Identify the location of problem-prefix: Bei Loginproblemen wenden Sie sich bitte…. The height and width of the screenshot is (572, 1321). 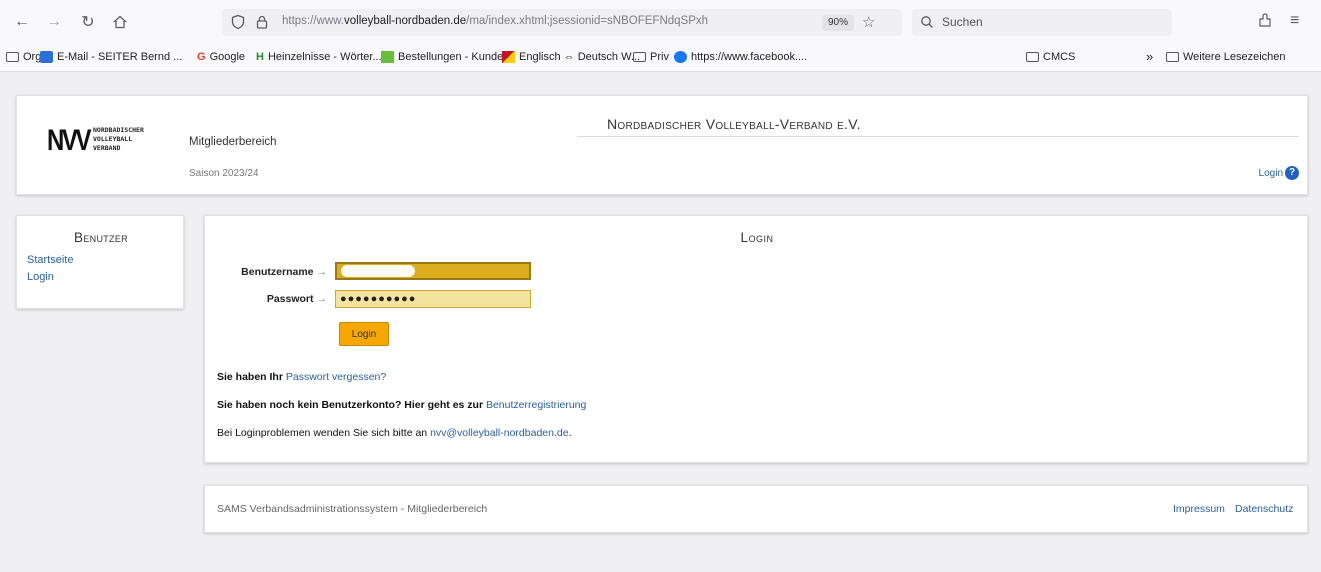
(322, 433).